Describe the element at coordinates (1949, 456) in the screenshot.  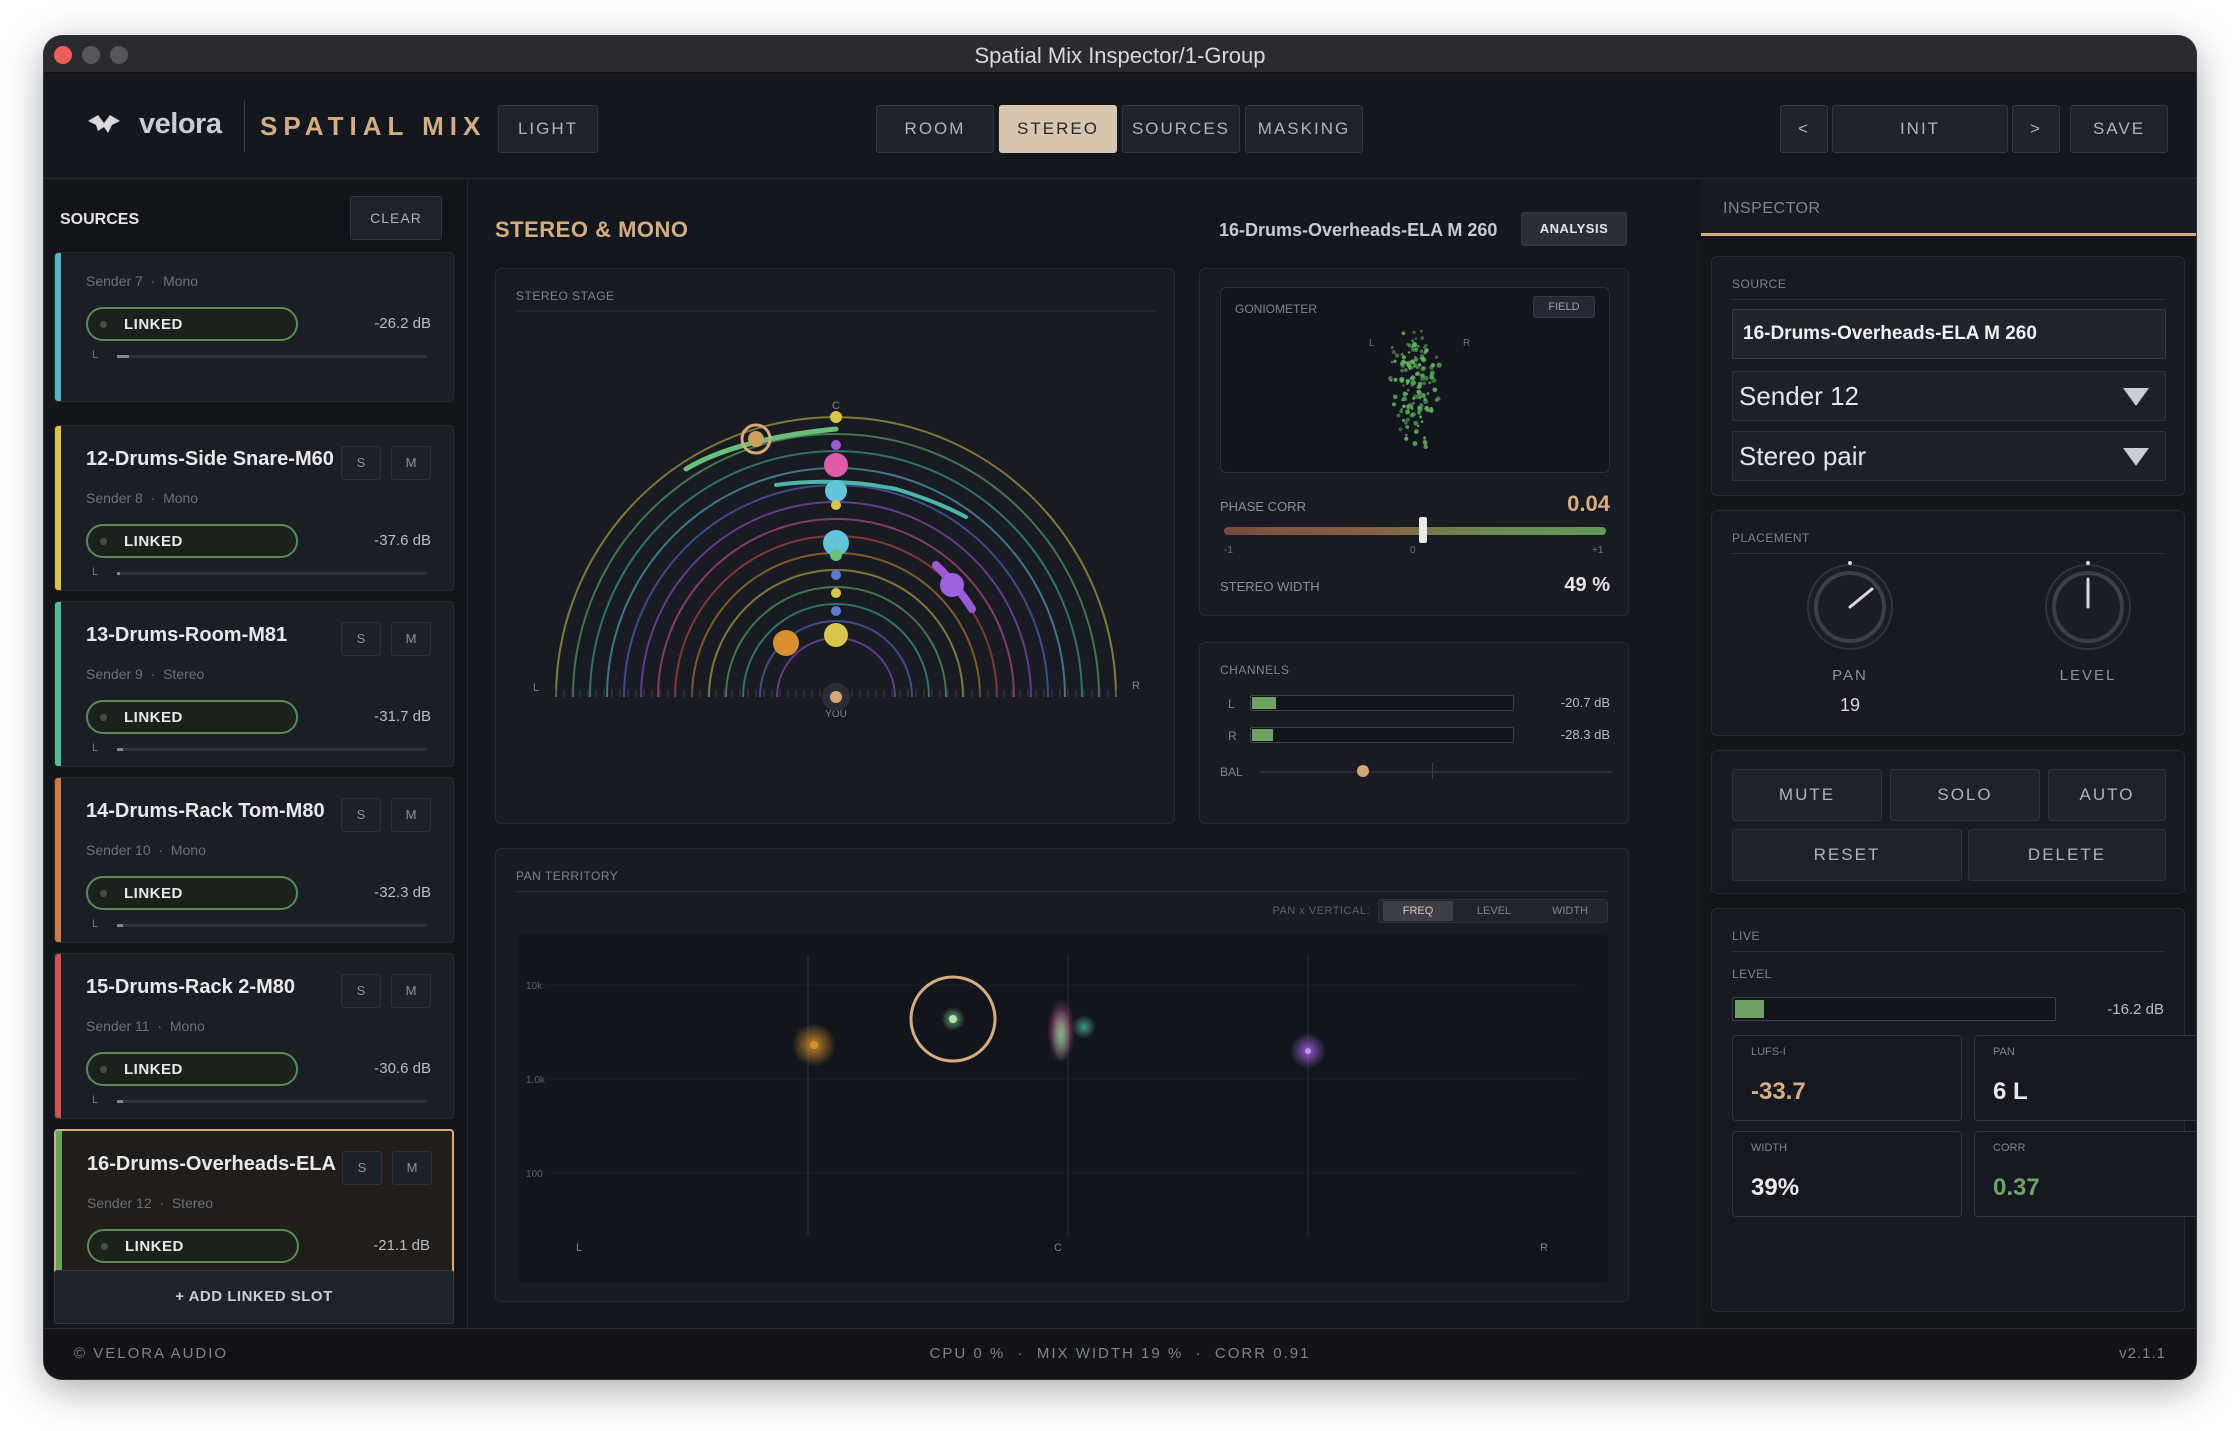
I see `channel-mode-select: Stereo pair` at that location.